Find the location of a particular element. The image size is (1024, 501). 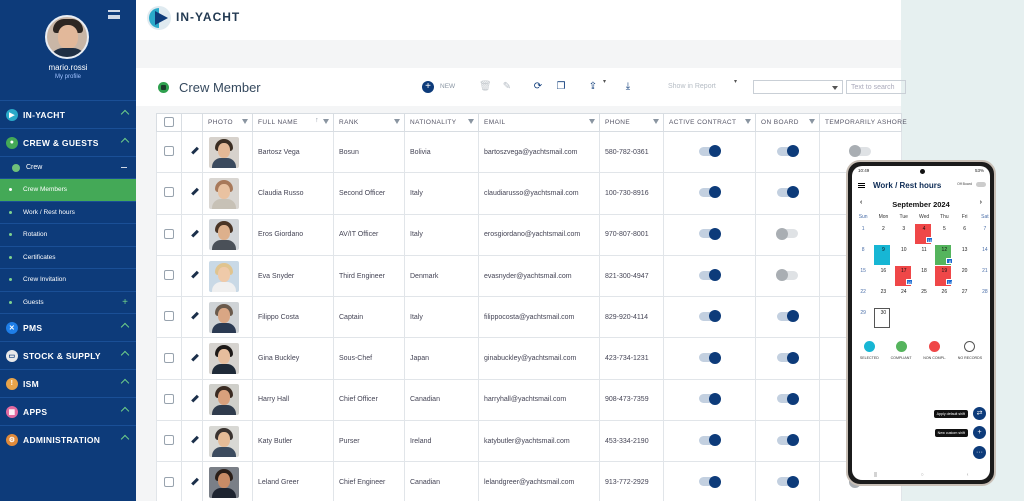

column-header-full-name: FULL NAME ↑ is located at coordinates (293, 122).